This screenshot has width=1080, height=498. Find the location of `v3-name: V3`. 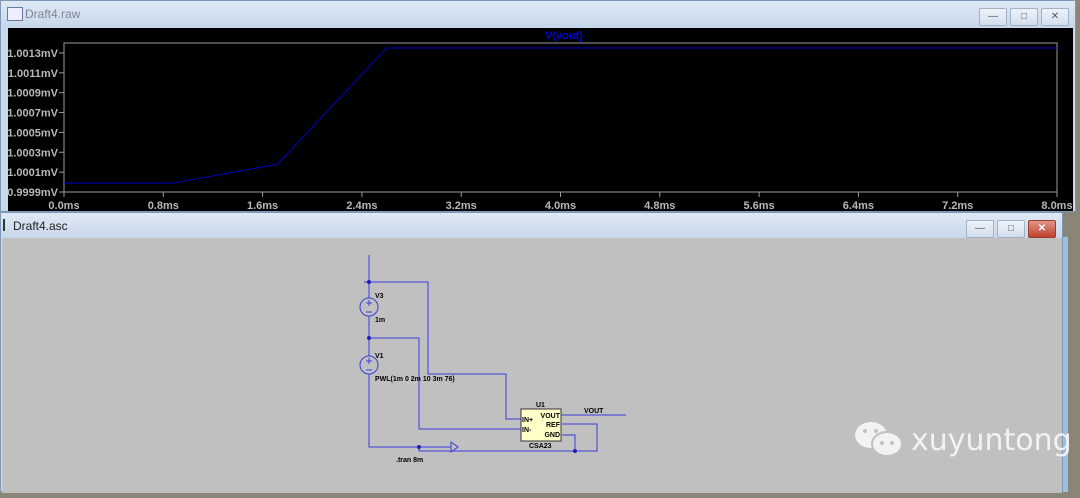

v3-name: V3 is located at coordinates (379, 296).